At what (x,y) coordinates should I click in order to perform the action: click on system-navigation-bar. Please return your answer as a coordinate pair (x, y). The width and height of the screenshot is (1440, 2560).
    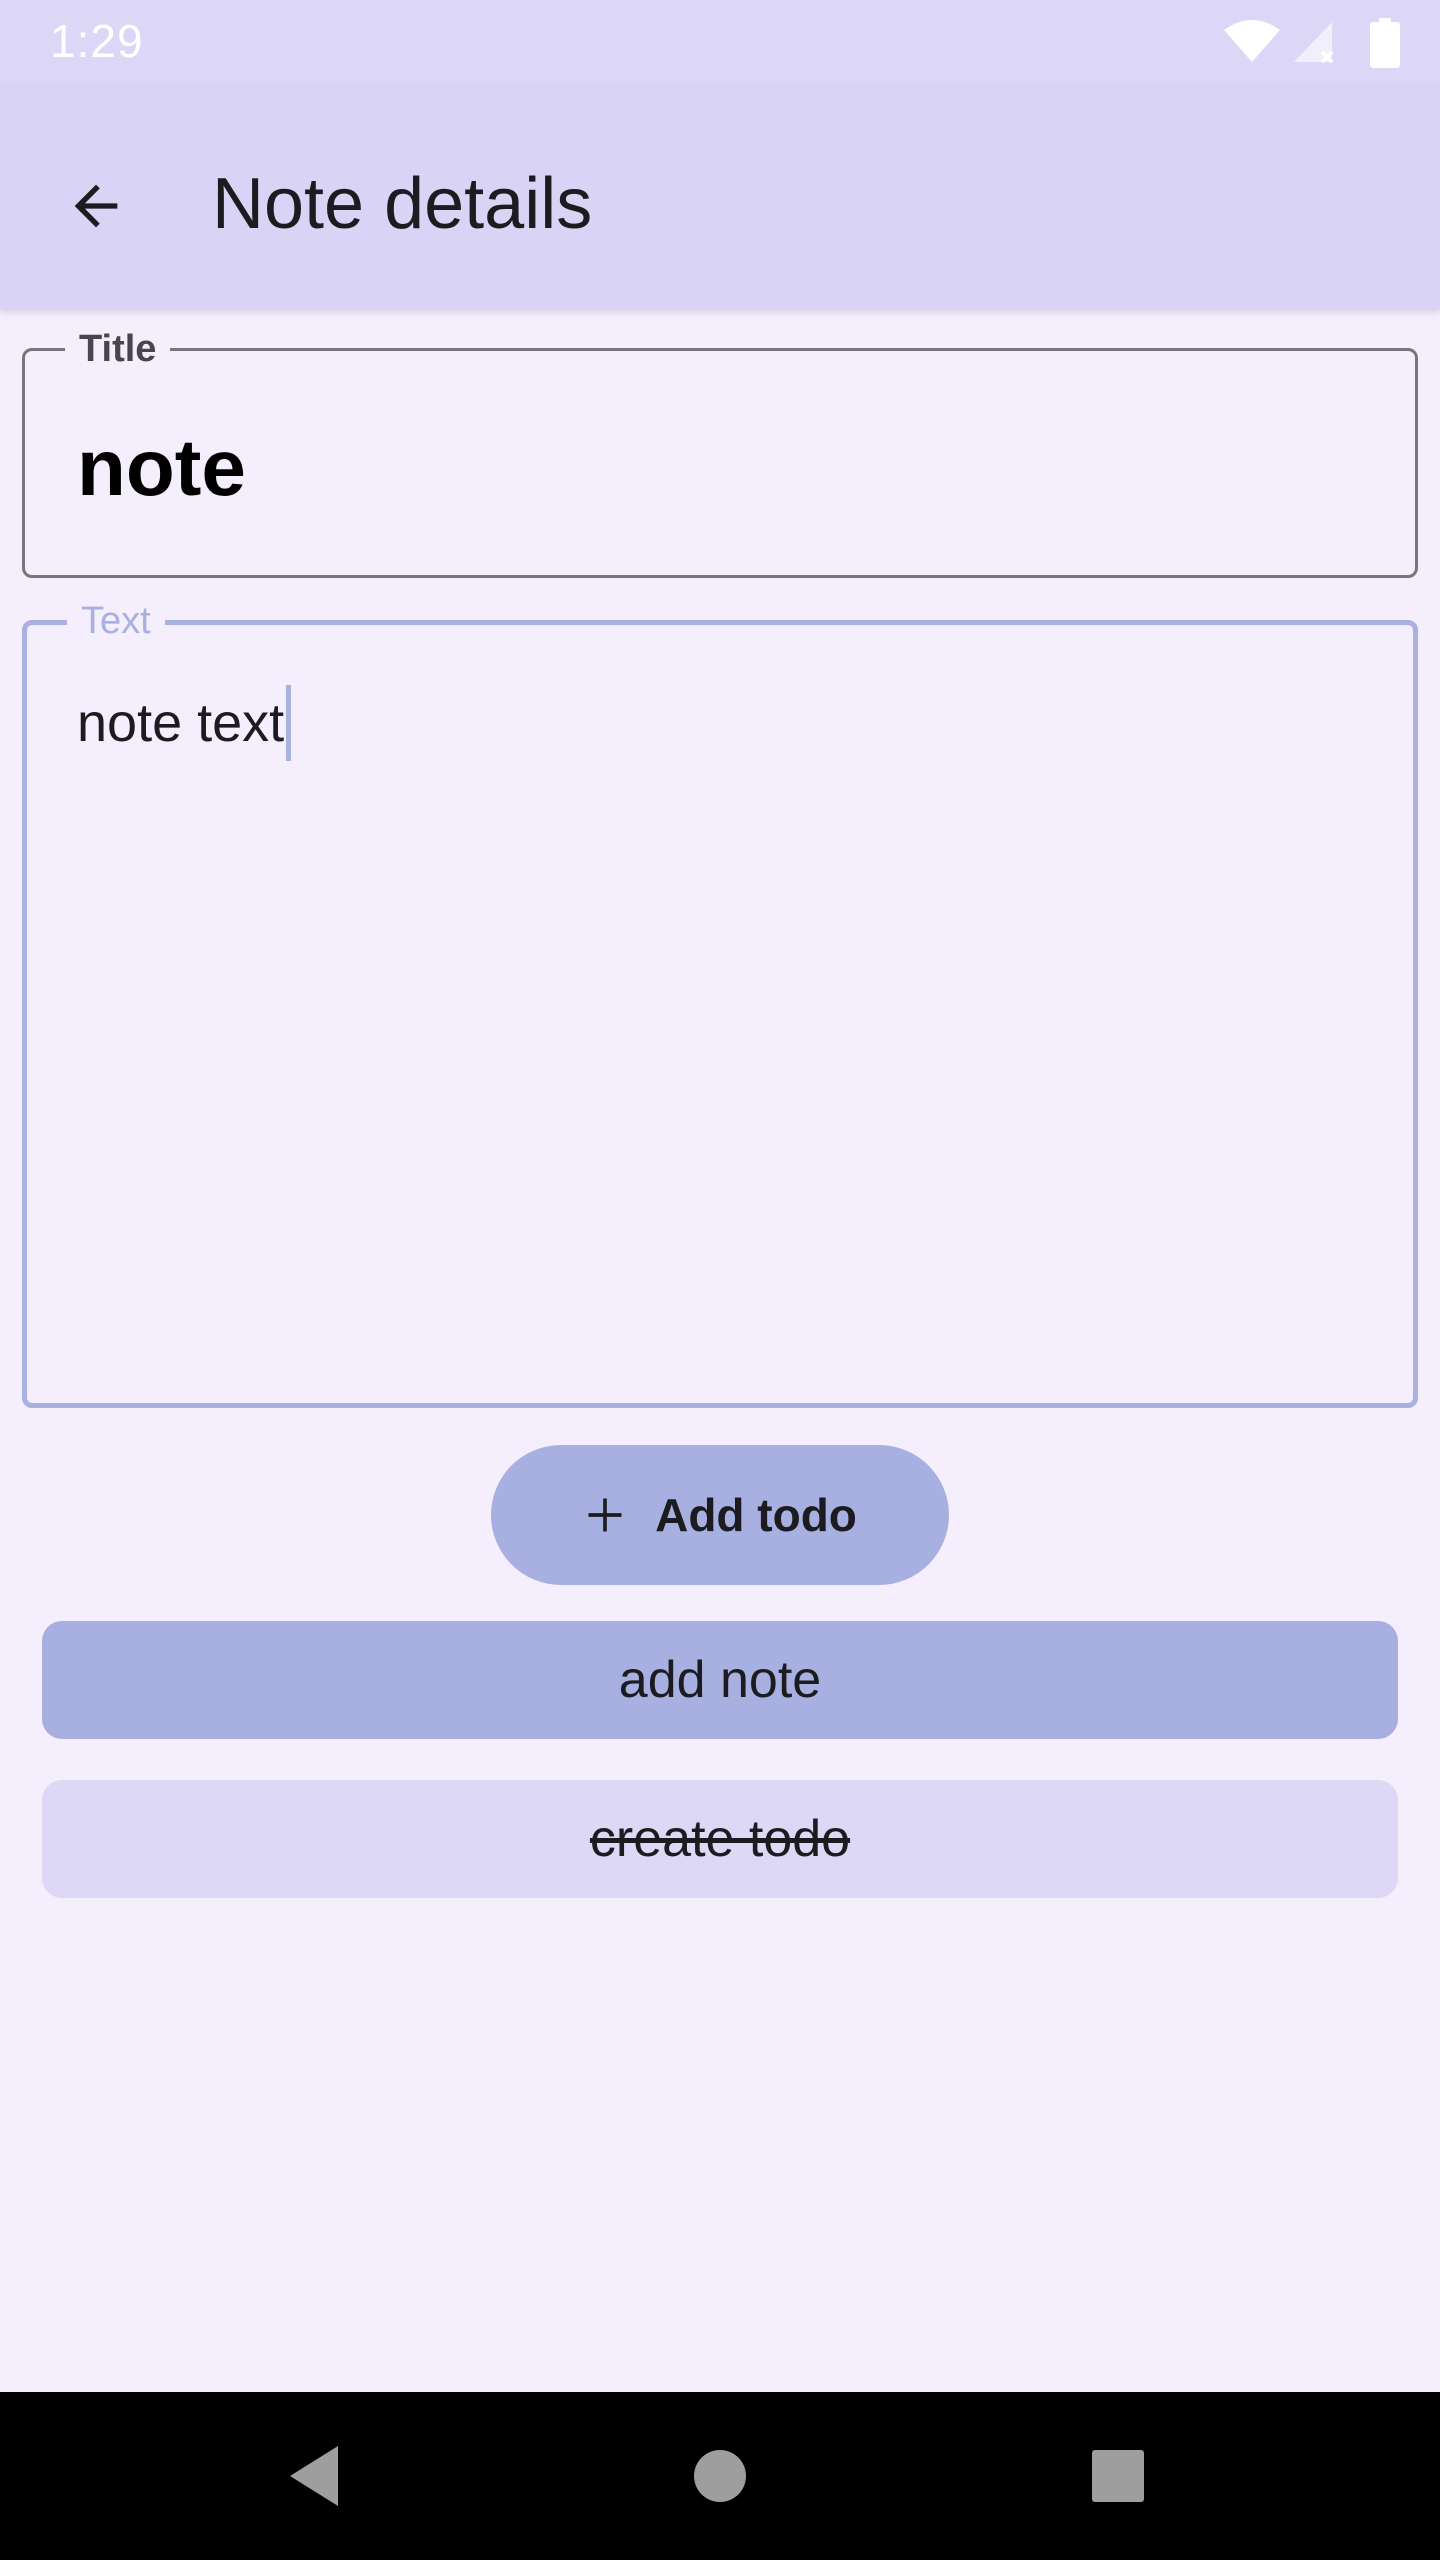
    Looking at the image, I should click on (720, 2476).